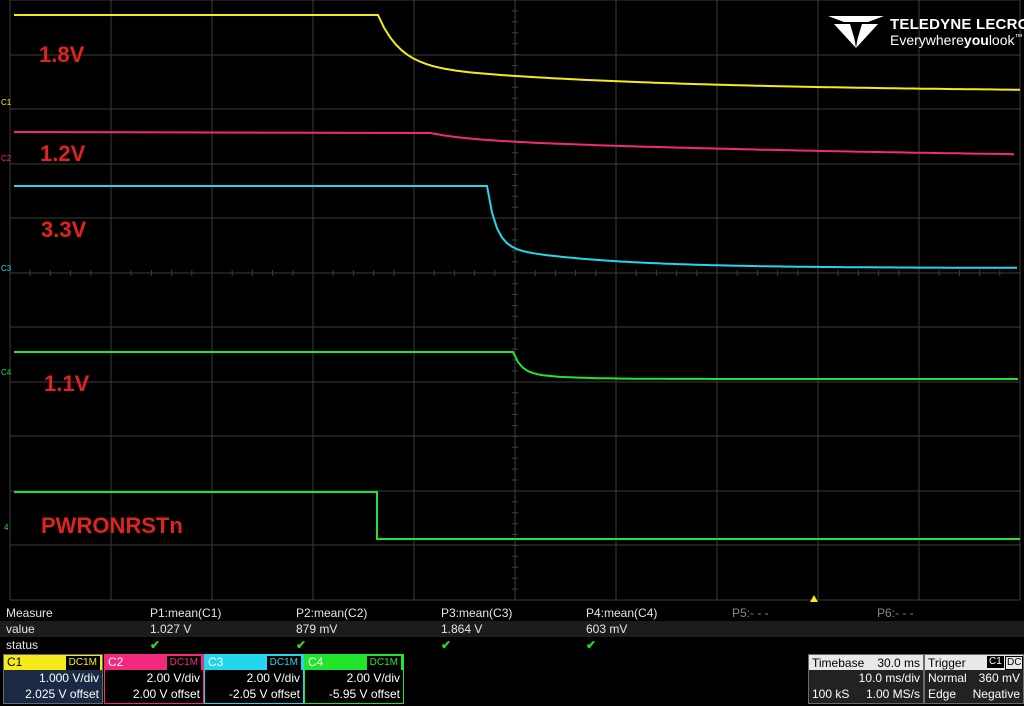  I want to click on teledyne-lecroy-logo: TELEDYNE LECROY Everywhereyoulook™, so click(926, 33).